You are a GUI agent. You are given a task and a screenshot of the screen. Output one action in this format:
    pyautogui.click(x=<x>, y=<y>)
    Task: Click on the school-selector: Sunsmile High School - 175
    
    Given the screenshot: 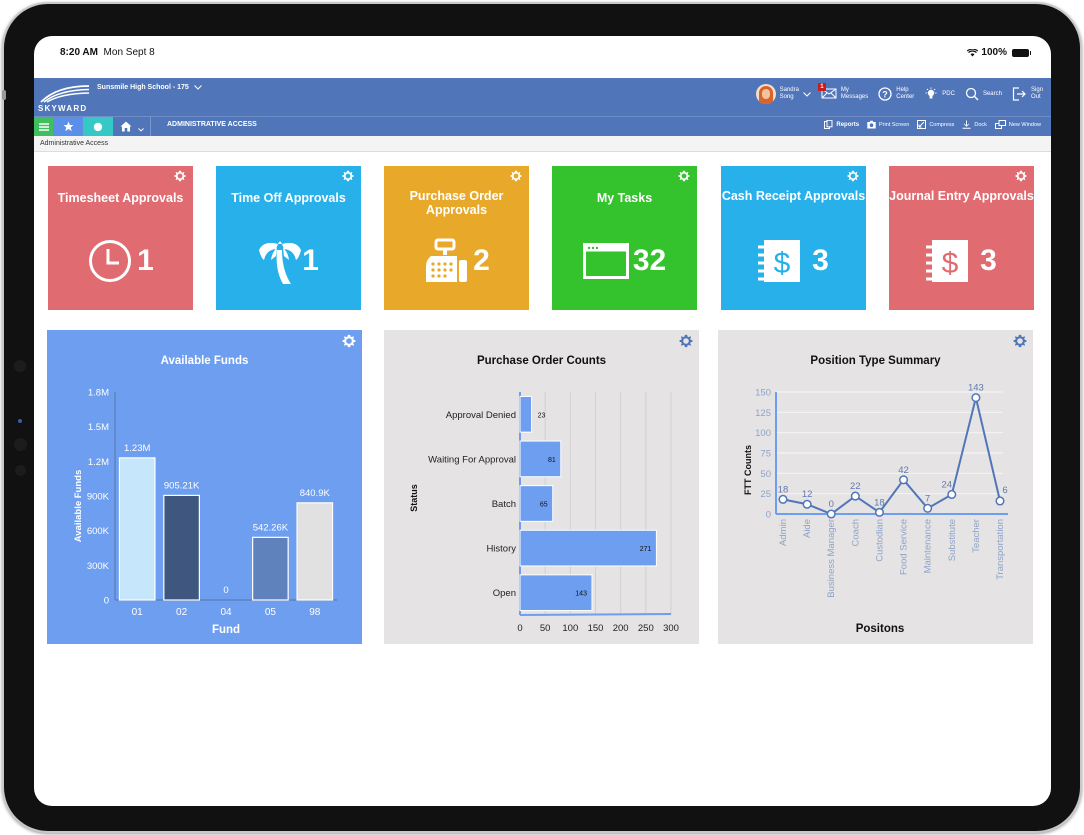 What is the action you would take?
    pyautogui.click(x=149, y=87)
    